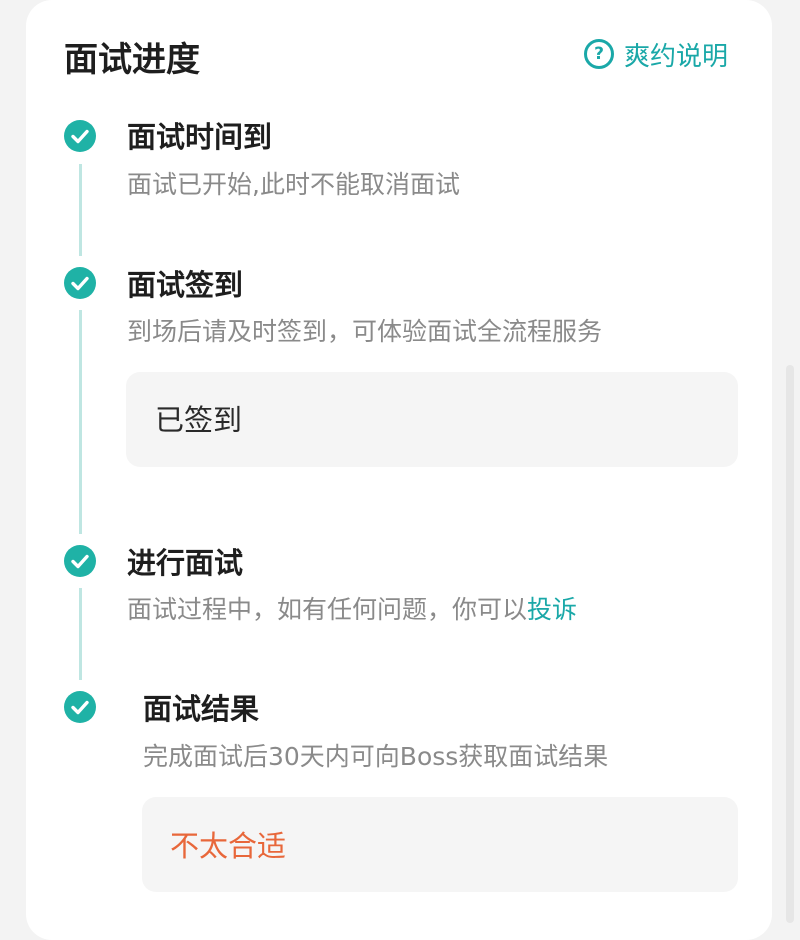 This screenshot has width=800, height=940. Describe the element at coordinates (552, 609) in the screenshot. I see `complaint-link: 投诉` at that location.